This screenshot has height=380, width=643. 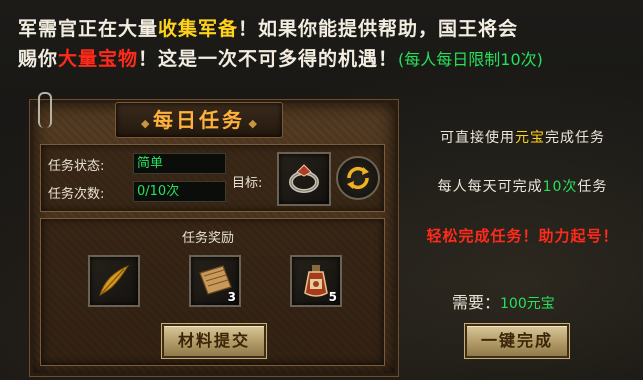 I want to click on paperclip-icon, so click(x=45, y=110).